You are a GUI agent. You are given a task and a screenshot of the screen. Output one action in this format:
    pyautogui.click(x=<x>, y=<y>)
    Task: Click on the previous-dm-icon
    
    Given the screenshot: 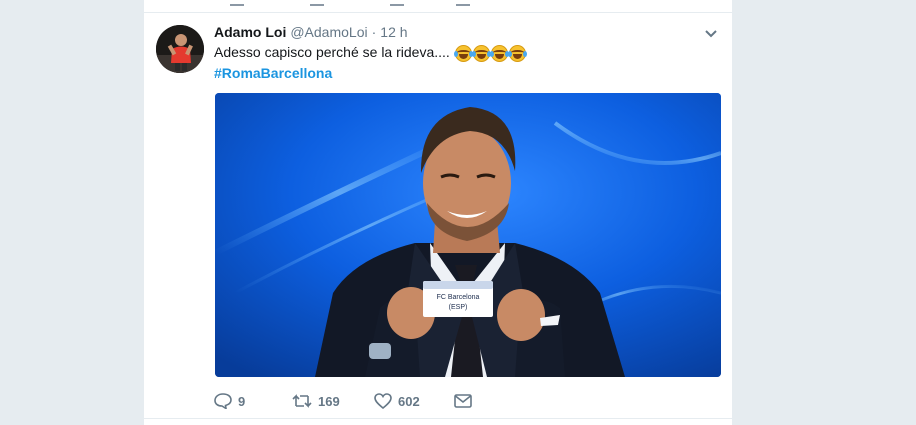 What is the action you would take?
    pyautogui.click(x=463, y=3)
    